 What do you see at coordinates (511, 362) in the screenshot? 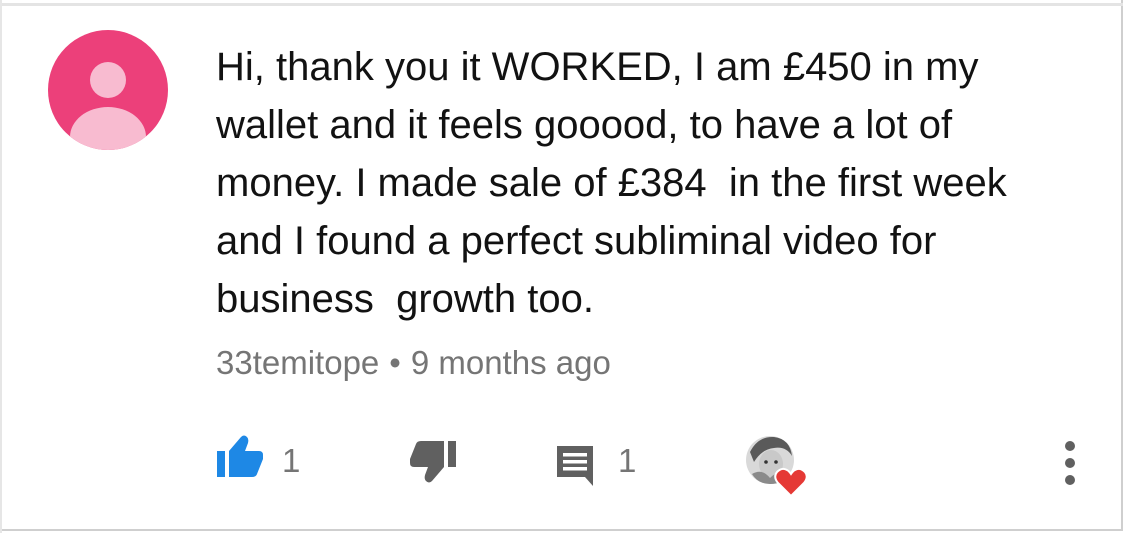
I see `comment-timestamp: 9 months ago` at bounding box center [511, 362].